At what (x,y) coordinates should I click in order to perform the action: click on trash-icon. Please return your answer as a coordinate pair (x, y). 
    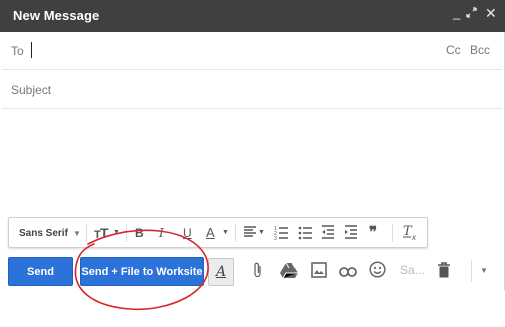
    Looking at the image, I should click on (444, 271).